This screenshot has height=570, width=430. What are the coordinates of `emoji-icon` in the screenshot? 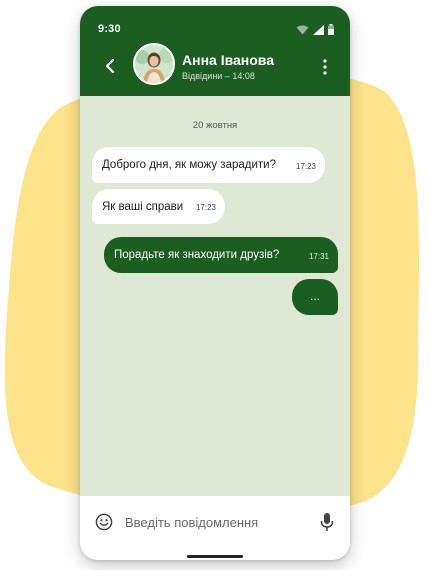 It's located at (104, 522).